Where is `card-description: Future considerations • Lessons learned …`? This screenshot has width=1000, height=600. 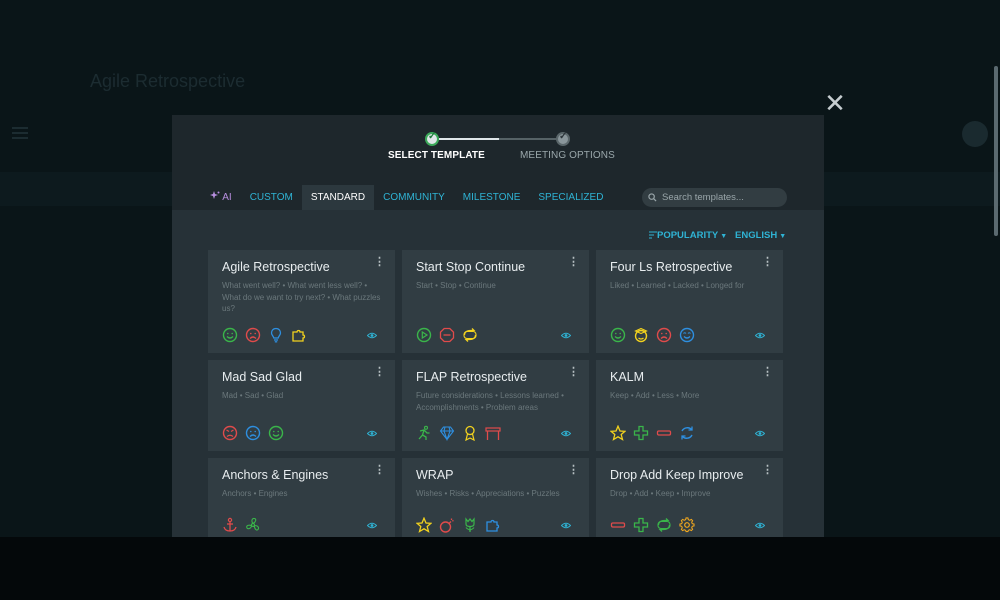
card-description: Future considerations • Lessons learned … is located at coordinates (490, 401).